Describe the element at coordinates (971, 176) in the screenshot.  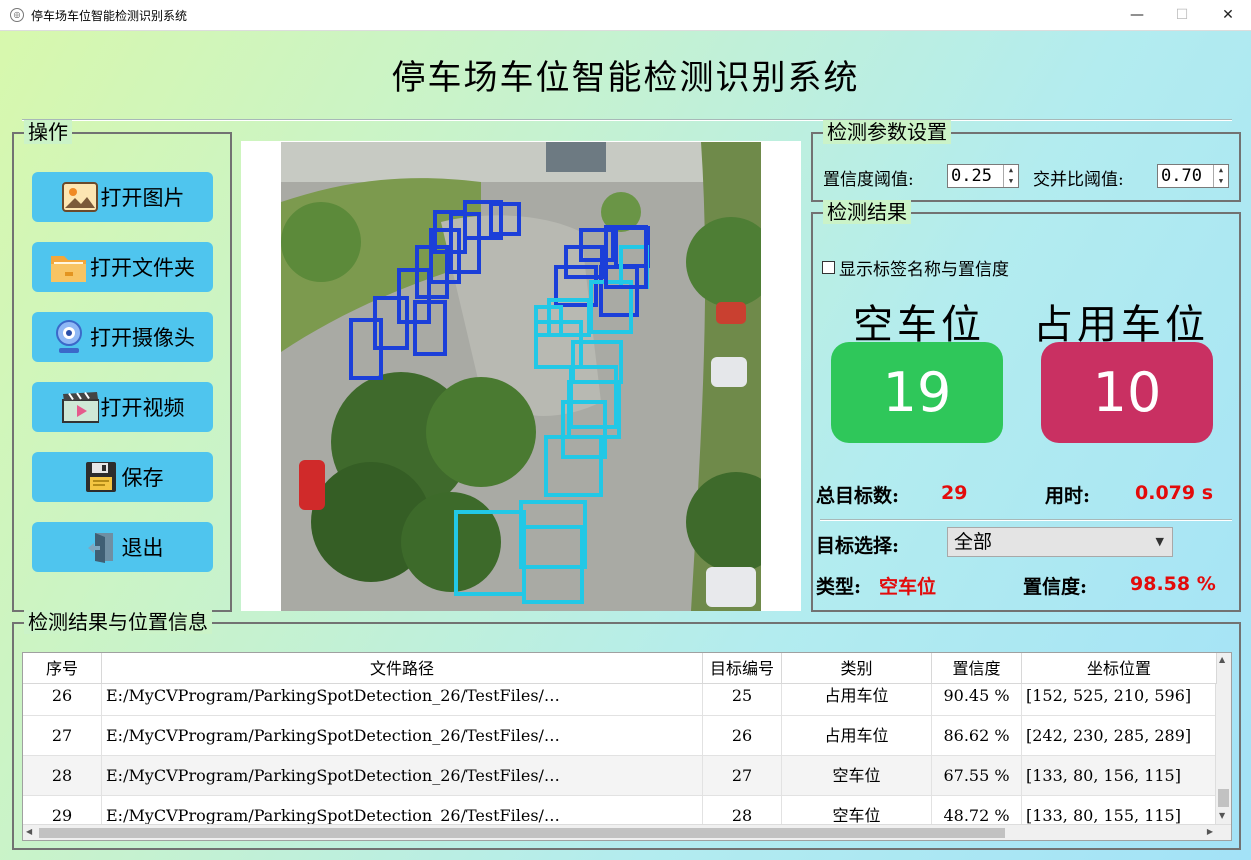
I see `conf-threshold-value: 0.25` at that location.